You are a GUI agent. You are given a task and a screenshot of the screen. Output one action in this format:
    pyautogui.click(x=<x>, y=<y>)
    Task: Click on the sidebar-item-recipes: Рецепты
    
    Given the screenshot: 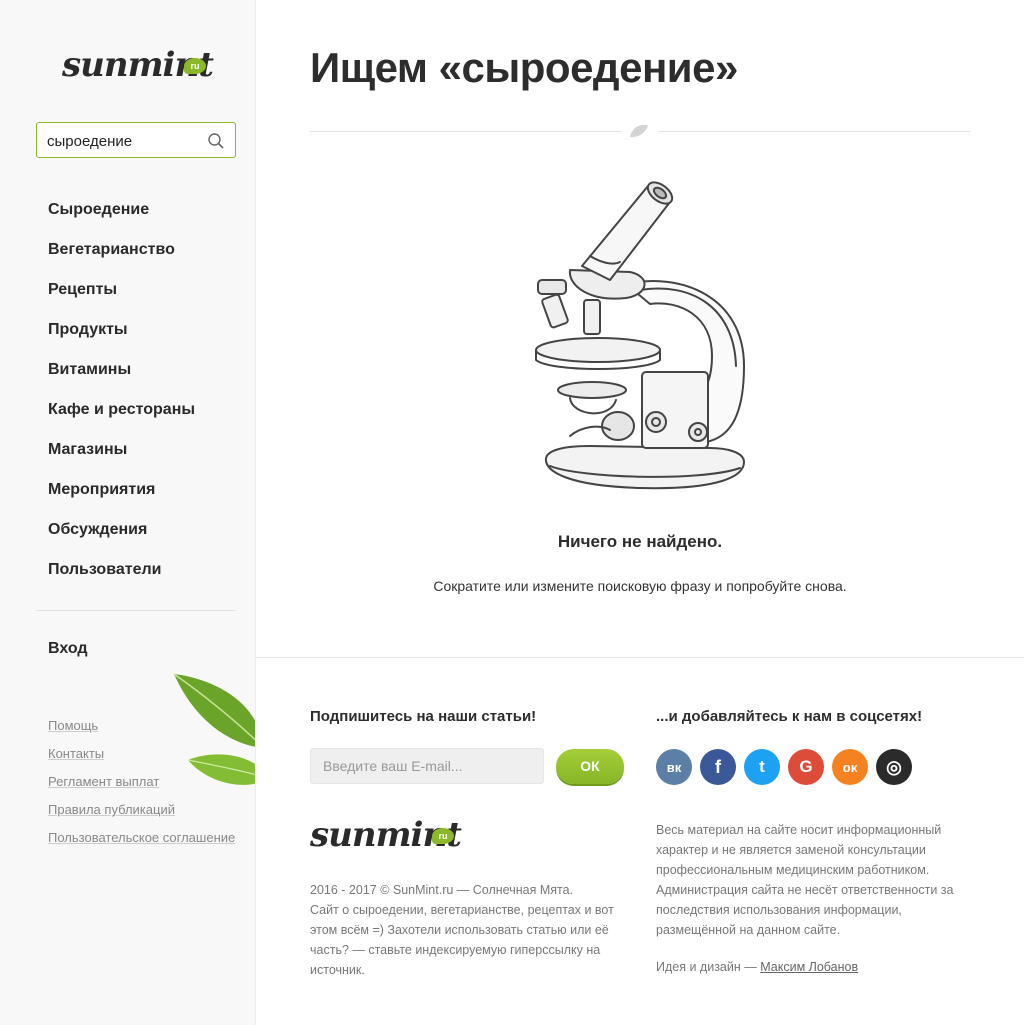 What is the action you would take?
    pyautogui.click(x=121, y=298)
    